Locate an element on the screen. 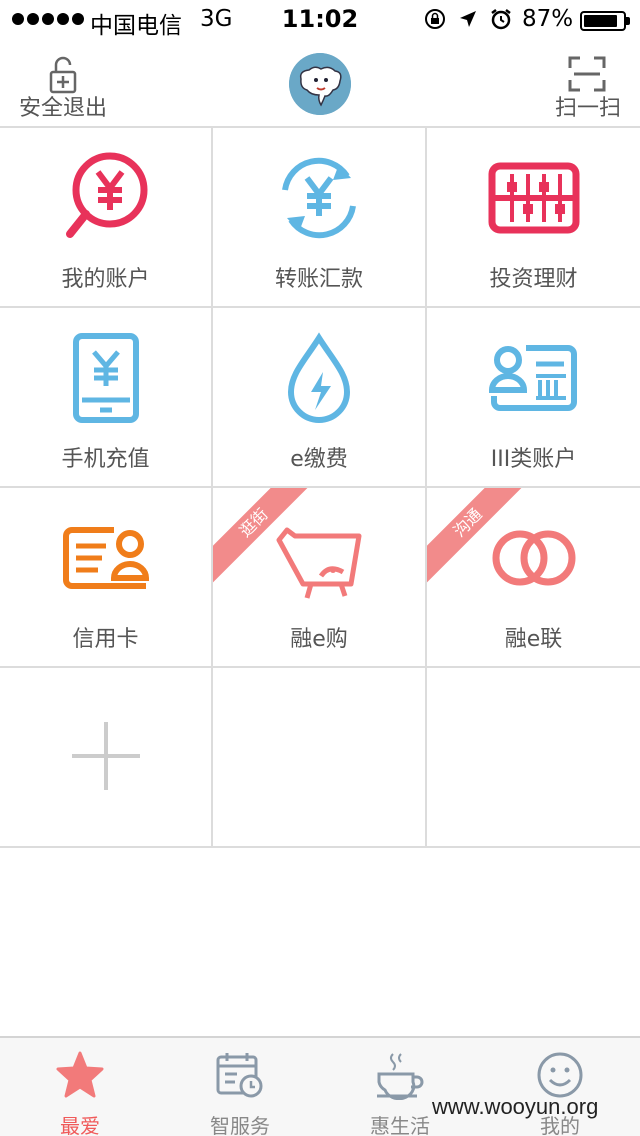 The image size is (640, 1136). scan-button: 扫一扫 is located at coordinates (588, 89).